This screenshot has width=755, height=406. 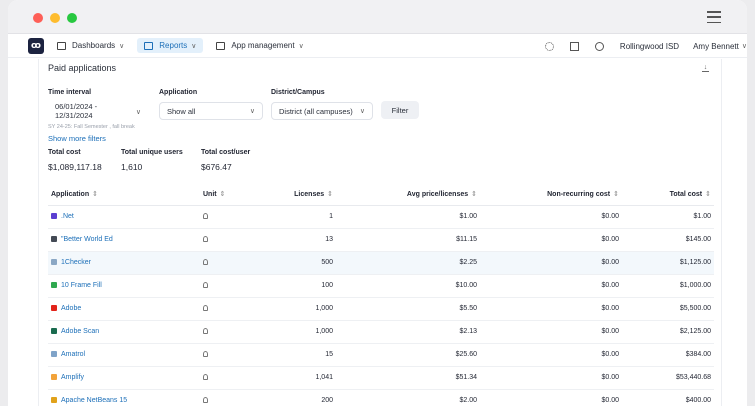 I want to click on application-cell: "Better World Ed, so click(x=124, y=240).